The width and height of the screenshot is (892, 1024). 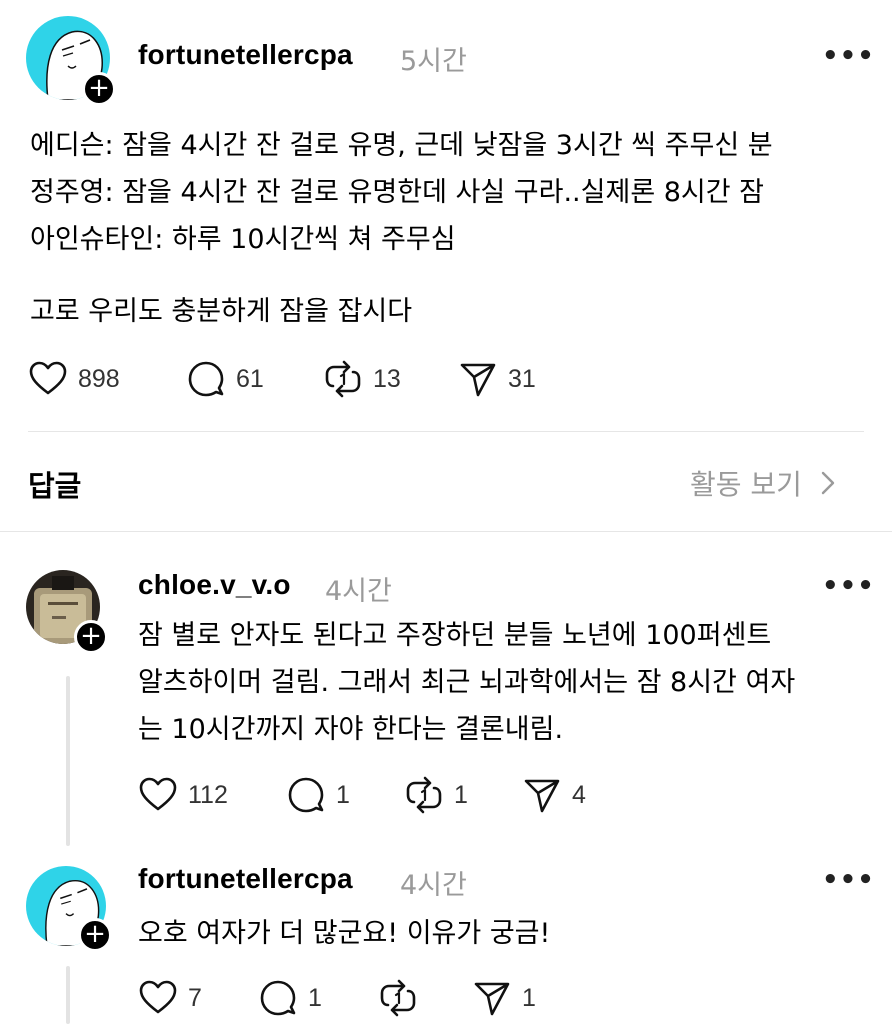 I want to click on repost-count: 1, so click(x=461, y=794).